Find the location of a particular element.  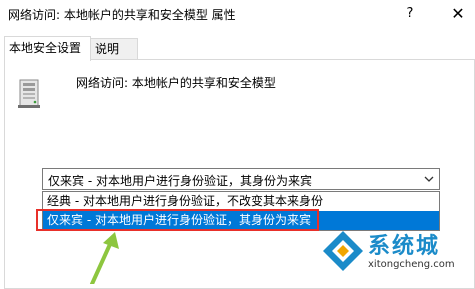

window-title: 网络访问: 本地帐户的共享和安全模型 属性 is located at coordinates (122, 15).